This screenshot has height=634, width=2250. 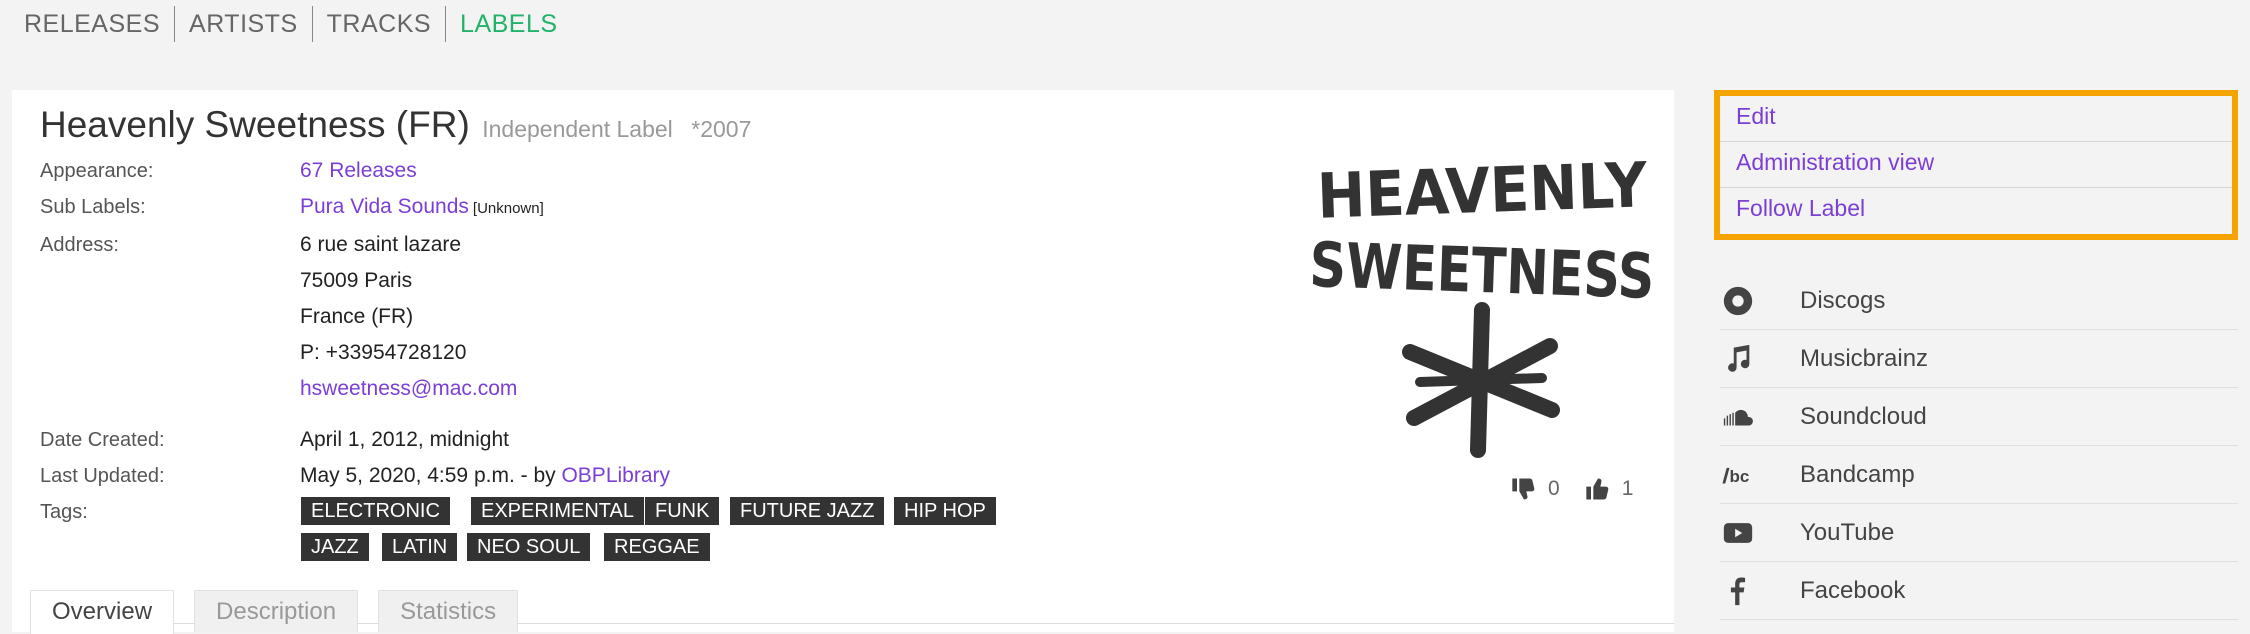 I want to click on thumbs-up-icon, so click(x=1598, y=489).